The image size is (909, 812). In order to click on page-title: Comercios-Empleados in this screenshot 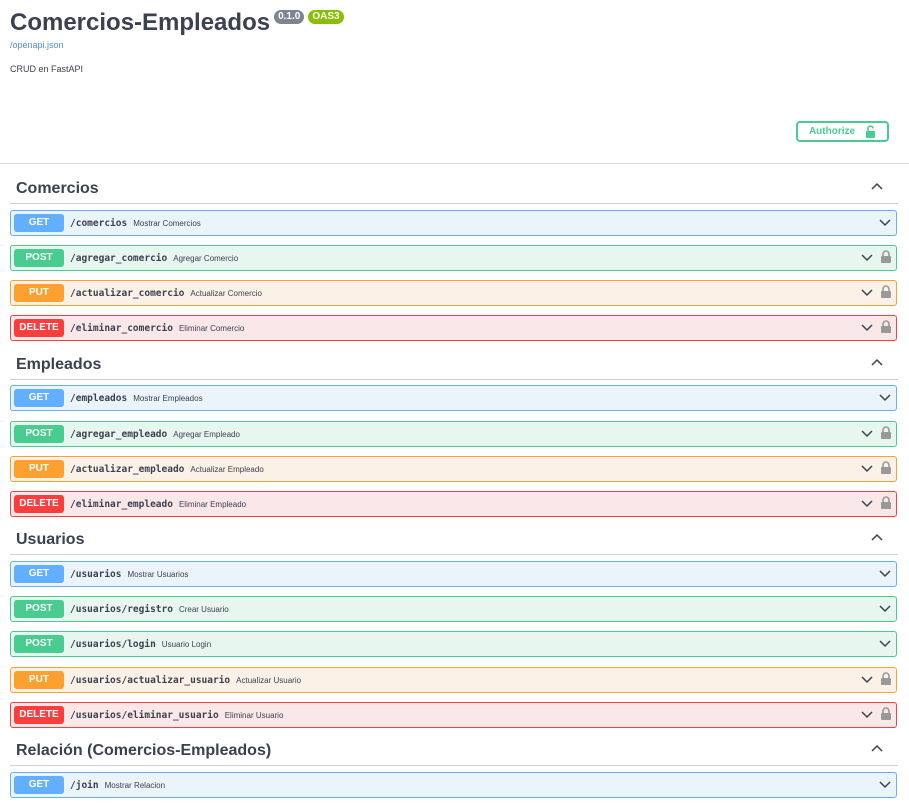, I will do `click(140, 22)`.